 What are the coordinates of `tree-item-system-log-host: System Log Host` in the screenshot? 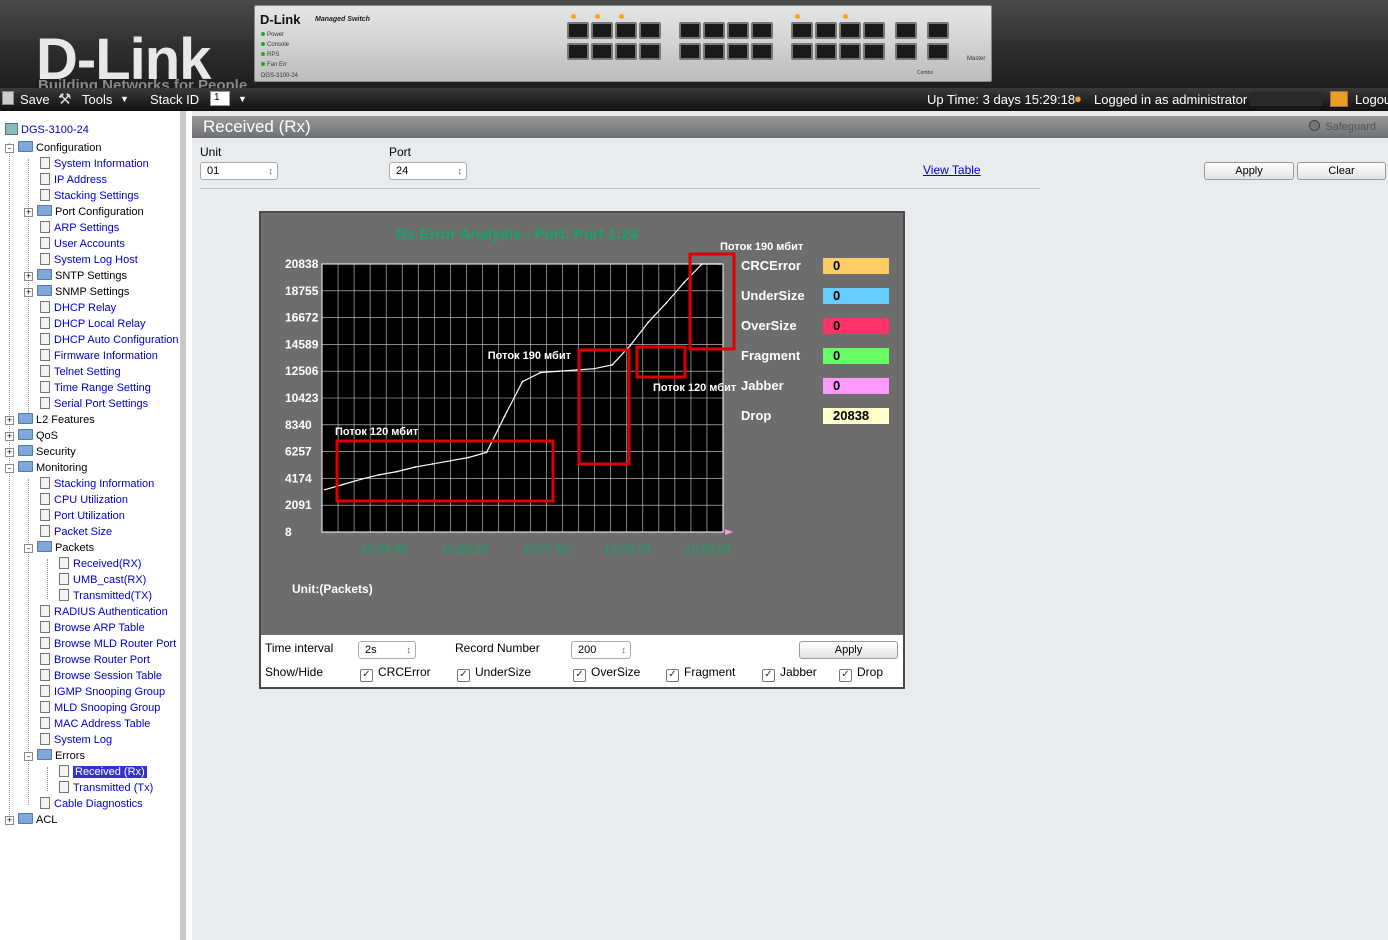 It's located at (89, 260).